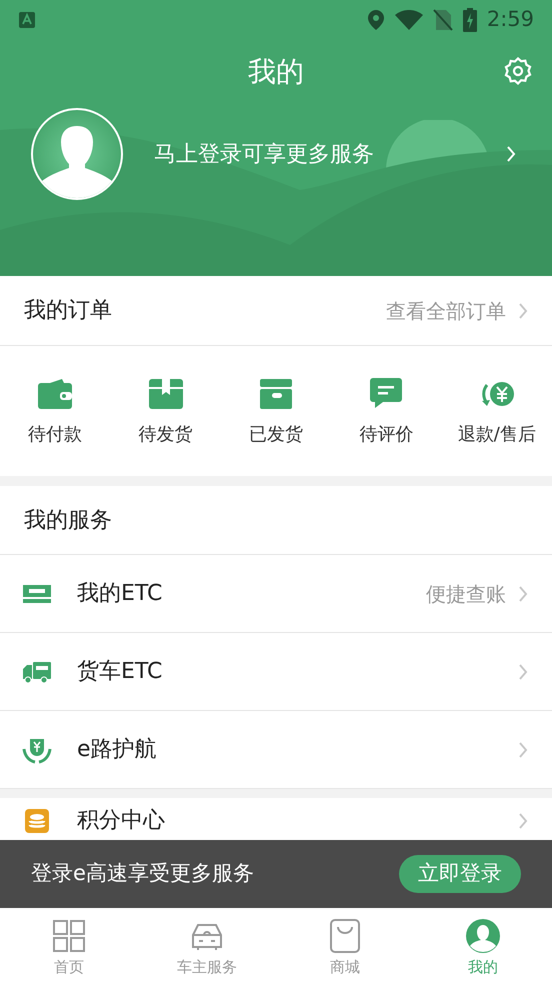 The height and width of the screenshot is (983, 552). Describe the element at coordinates (69, 936) in the screenshot. I see `grid-icon` at that location.